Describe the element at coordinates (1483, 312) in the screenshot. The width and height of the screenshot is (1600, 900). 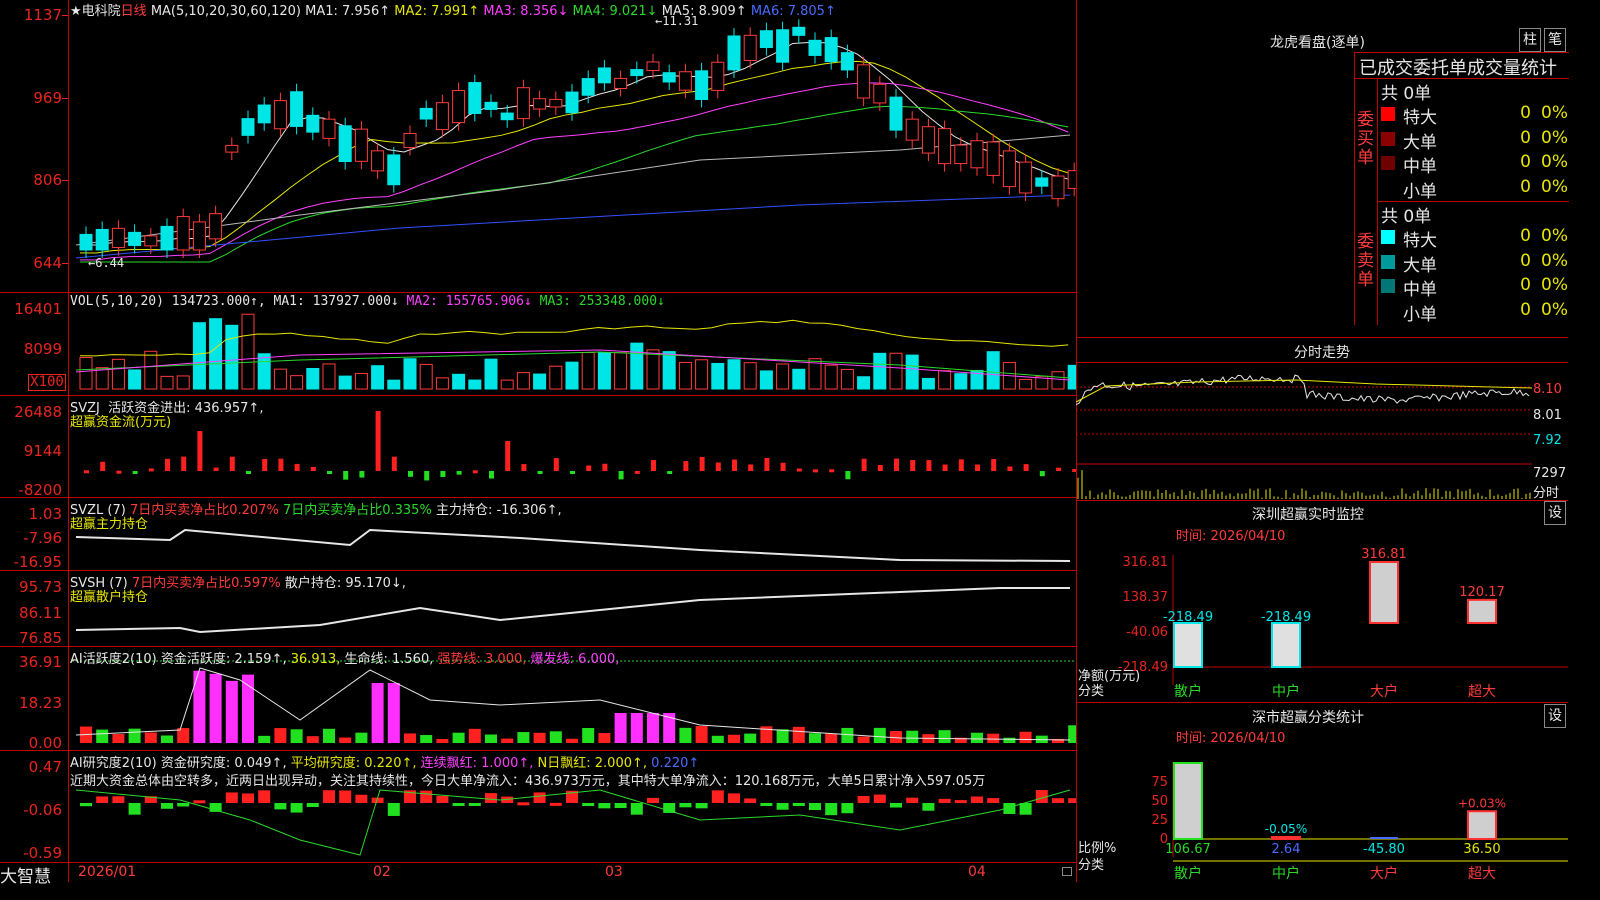
I see `order-row: 小单 0 0%` at that location.